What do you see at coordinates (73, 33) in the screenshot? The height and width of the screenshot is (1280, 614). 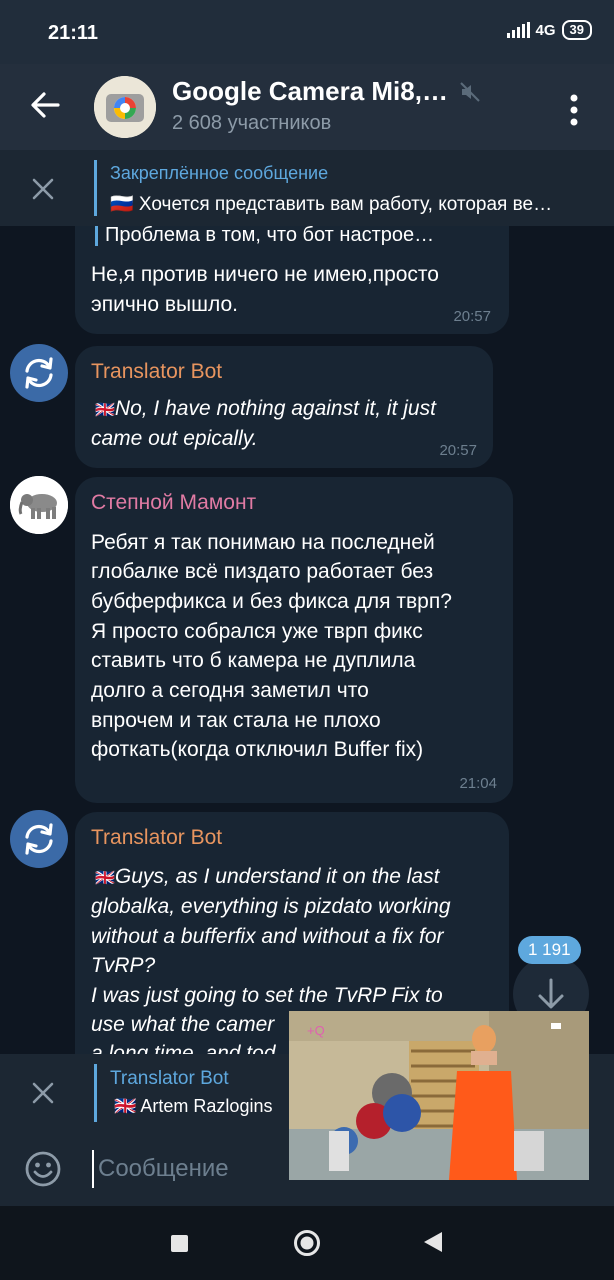 I see `status-time: 21:11` at bounding box center [73, 33].